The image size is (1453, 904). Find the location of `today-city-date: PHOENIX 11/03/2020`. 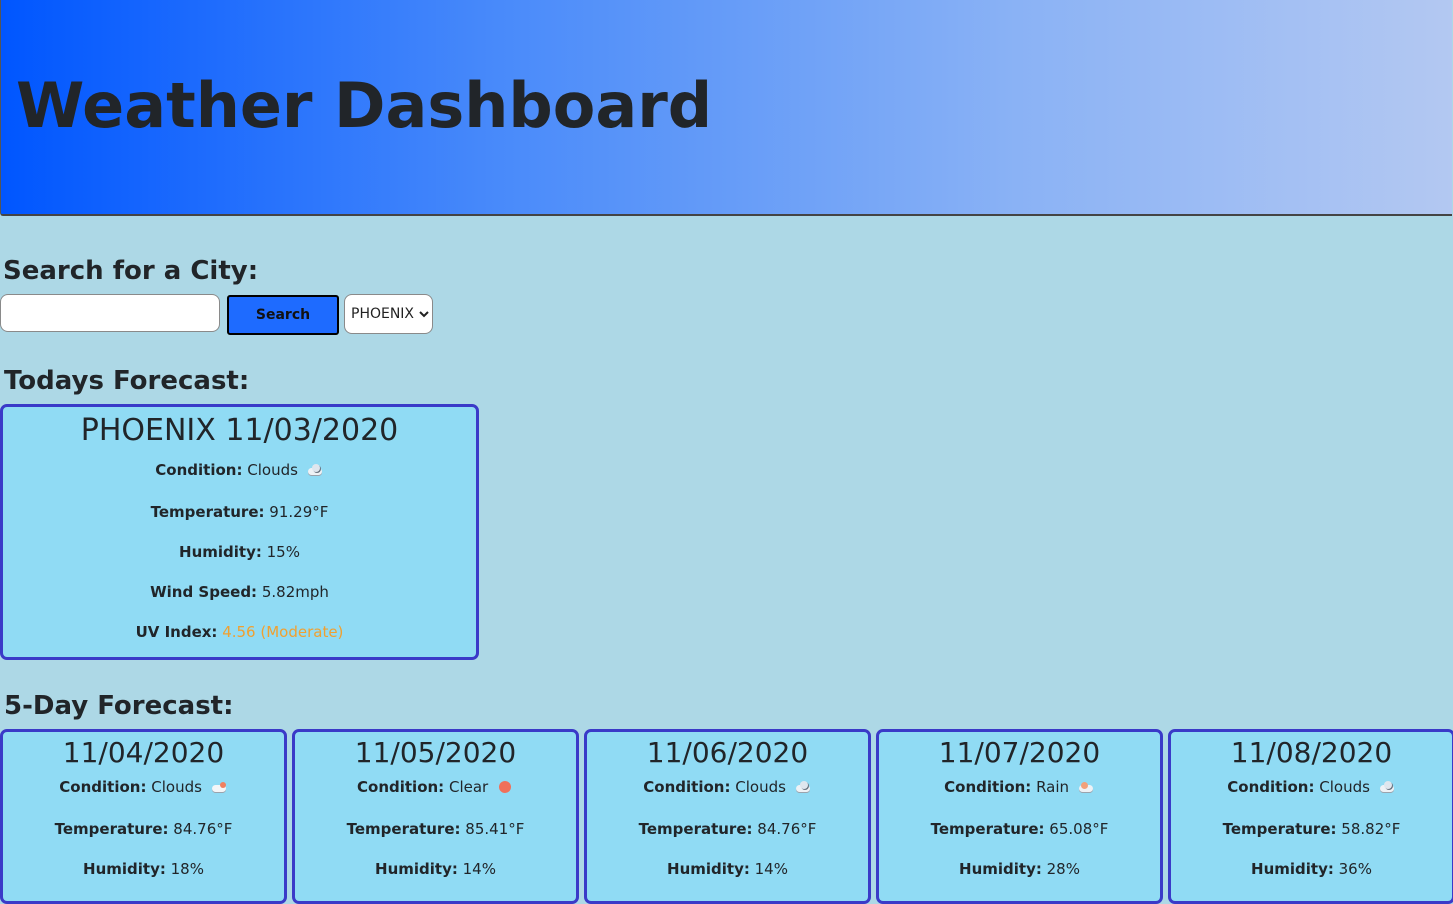

today-city-date: PHOENIX 11/03/2020 is located at coordinates (239, 430).